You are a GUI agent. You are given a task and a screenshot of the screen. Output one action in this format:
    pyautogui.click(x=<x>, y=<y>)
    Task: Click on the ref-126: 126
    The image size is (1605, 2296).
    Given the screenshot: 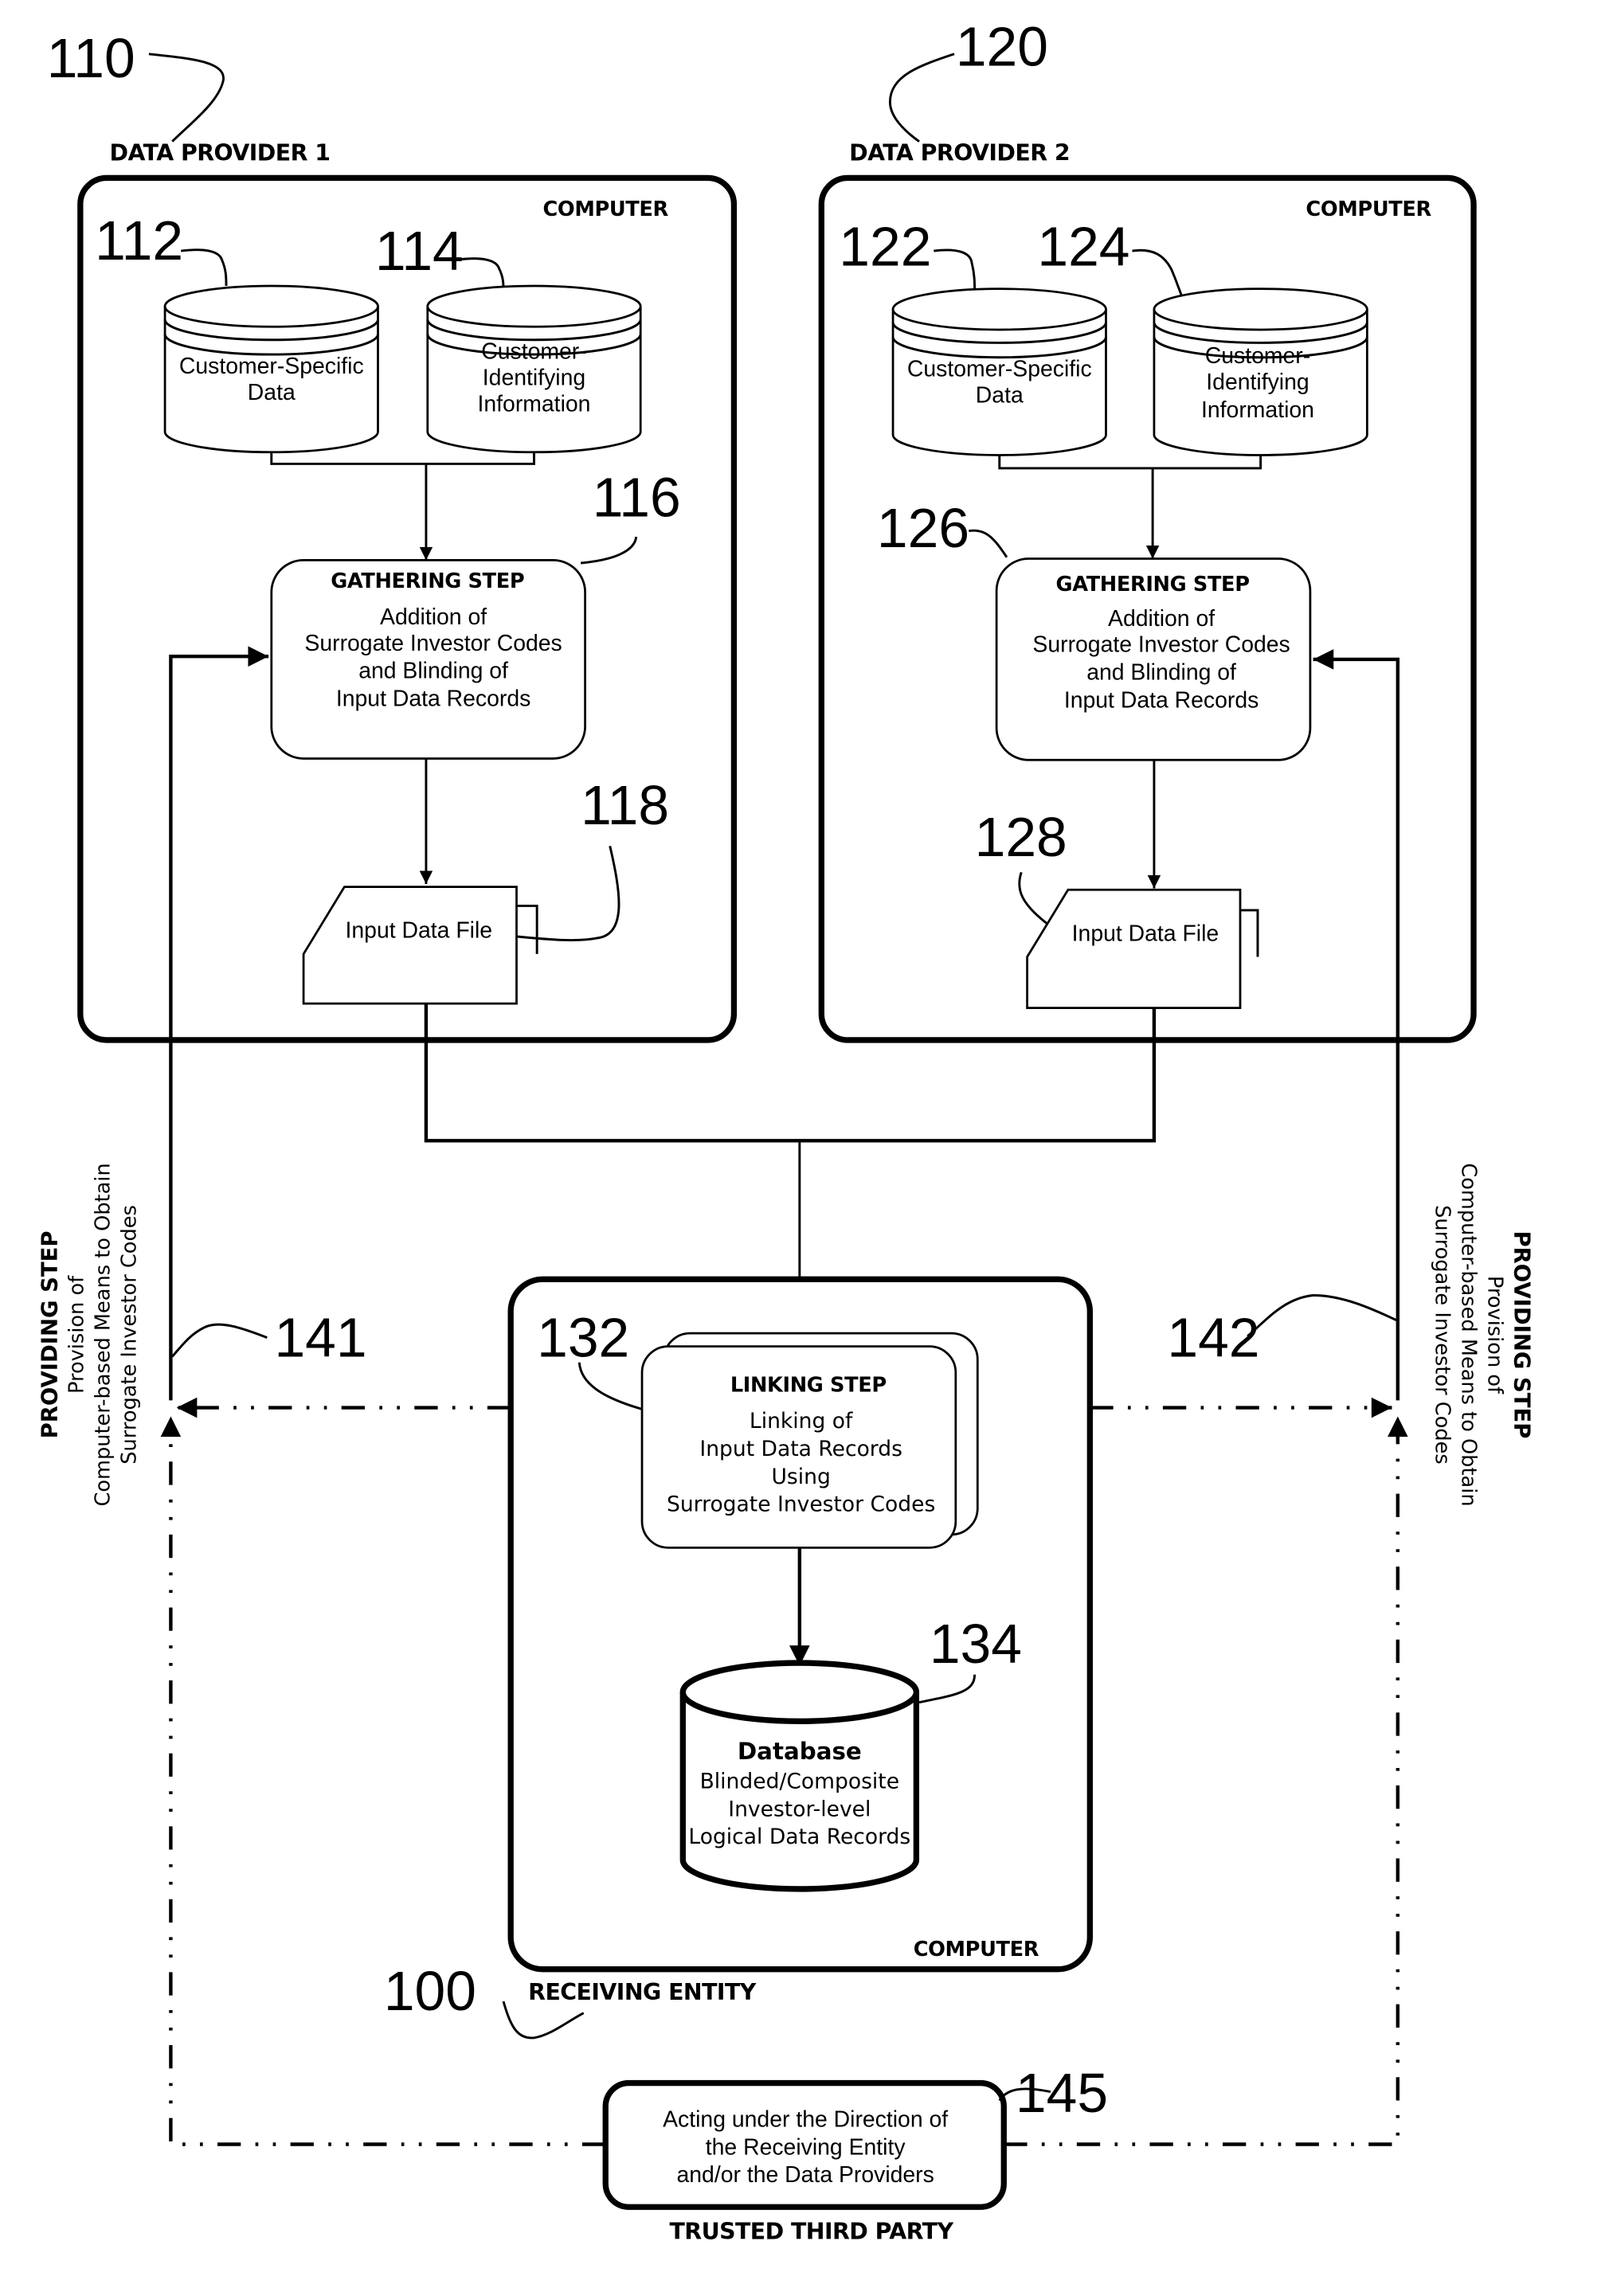 What is the action you would take?
    pyautogui.click(x=923, y=528)
    